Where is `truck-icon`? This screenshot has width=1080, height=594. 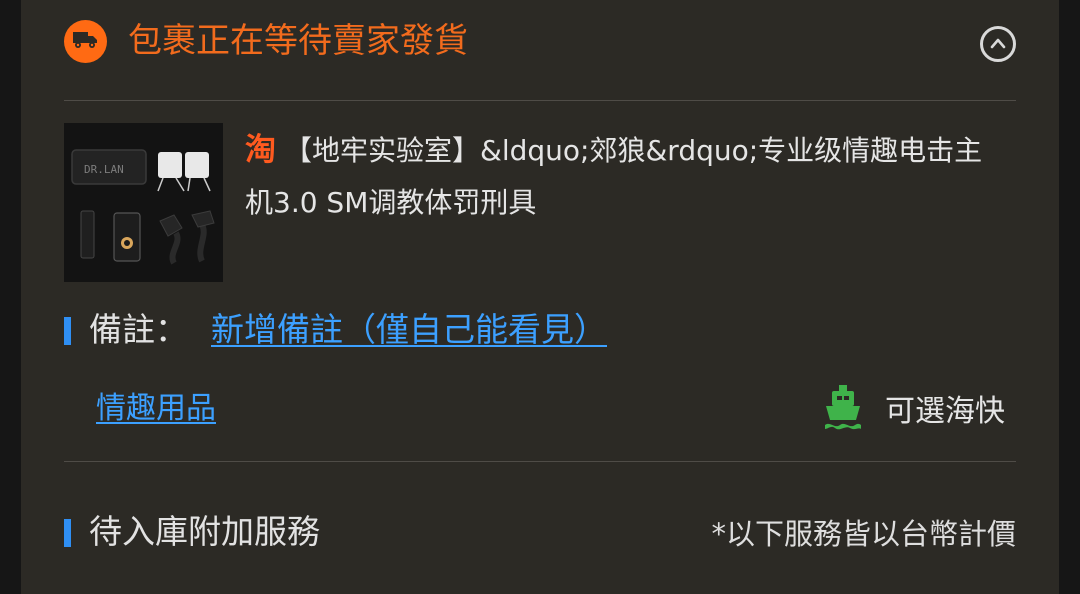
truck-icon is located at coordinates (85, 41).